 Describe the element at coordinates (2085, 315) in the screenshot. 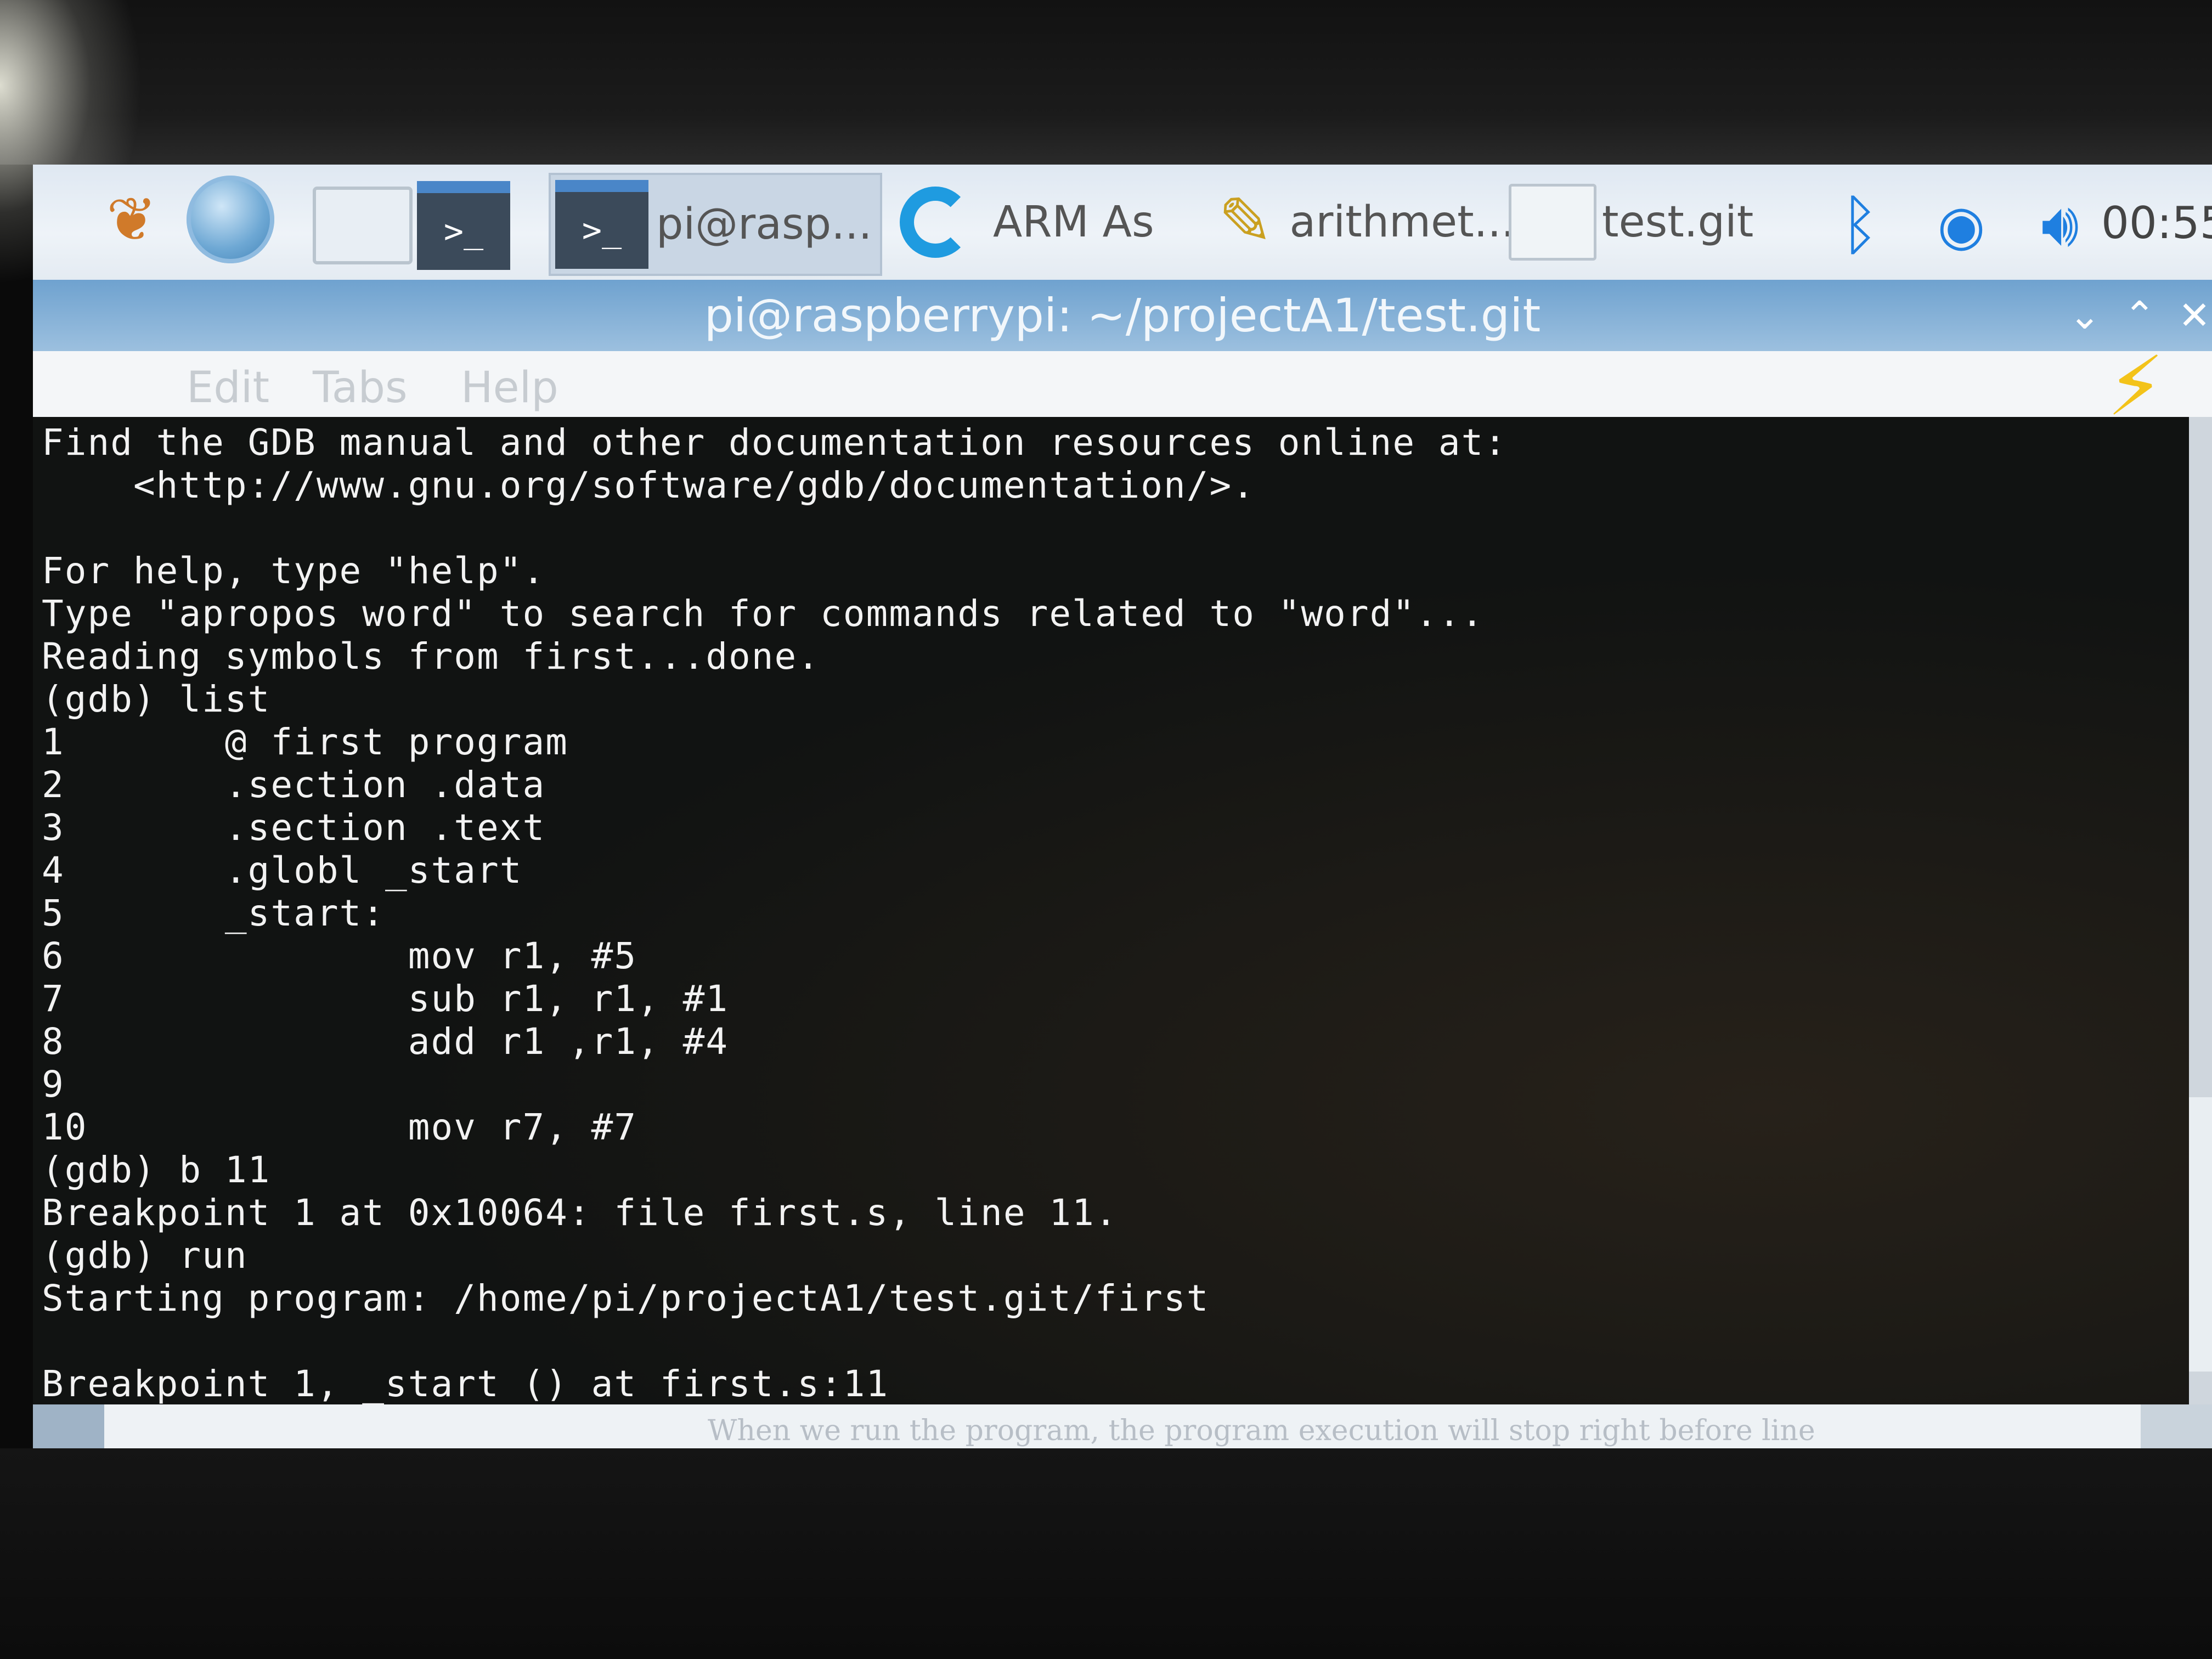

I see `chevron-down-icon: ⌄` at that location.